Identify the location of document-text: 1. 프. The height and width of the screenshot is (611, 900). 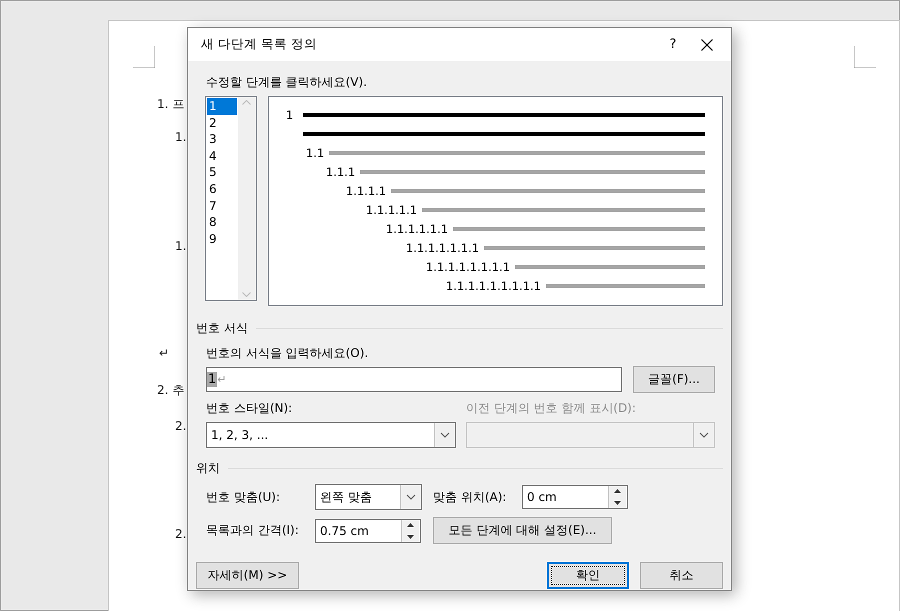
(170, 104).